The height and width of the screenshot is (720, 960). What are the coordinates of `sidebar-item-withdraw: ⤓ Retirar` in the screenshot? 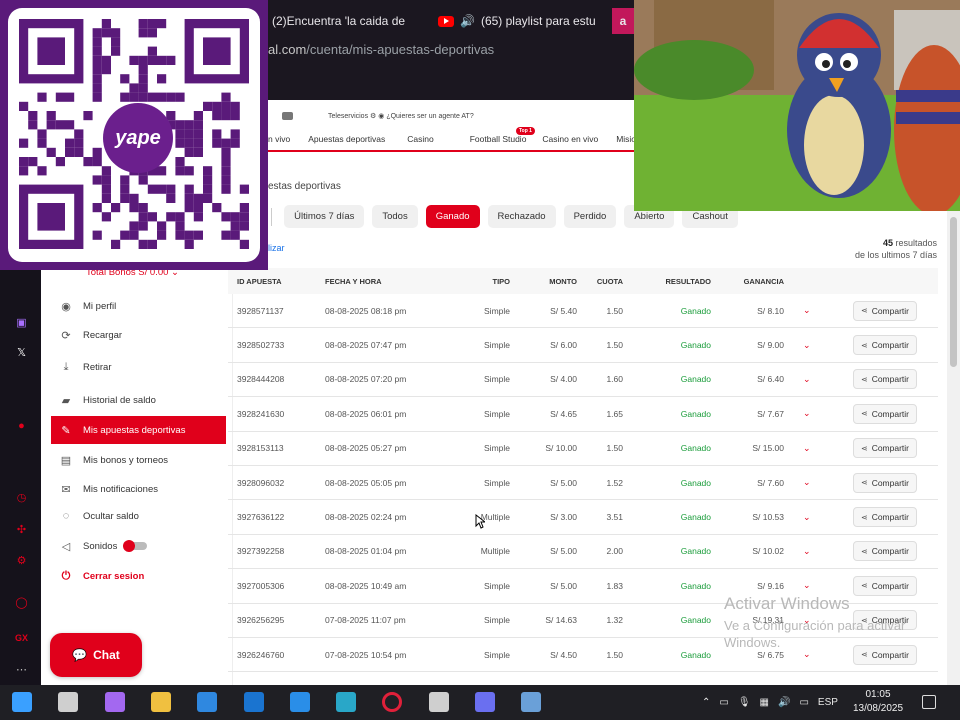 It's located at (138, 367).